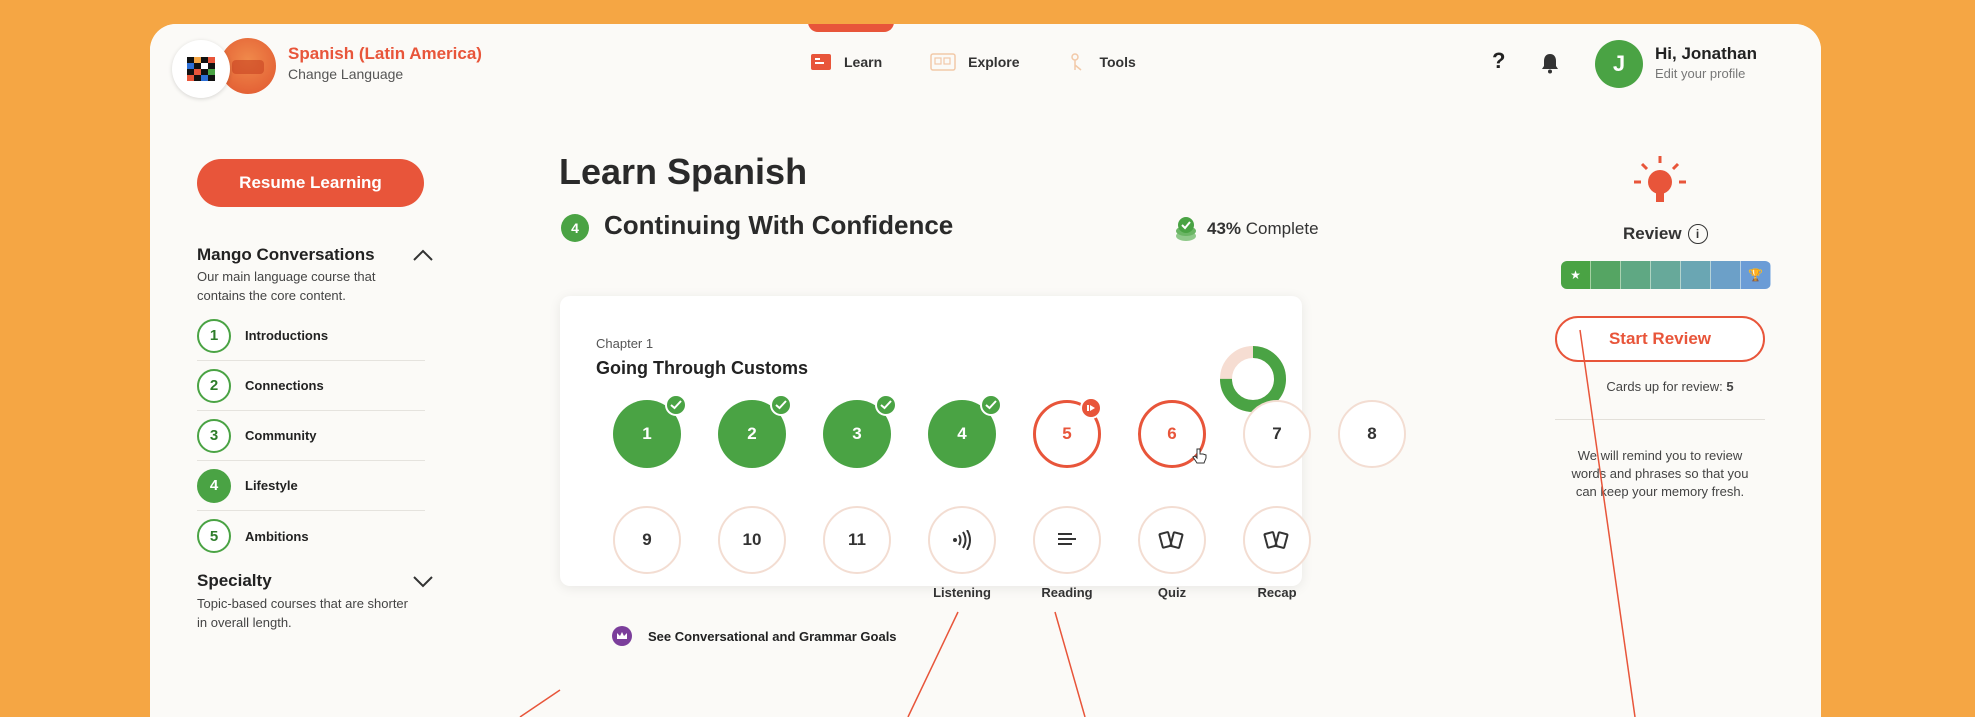  I want to click on sidebar-unit-community: 3 Community, so click(311, 436).